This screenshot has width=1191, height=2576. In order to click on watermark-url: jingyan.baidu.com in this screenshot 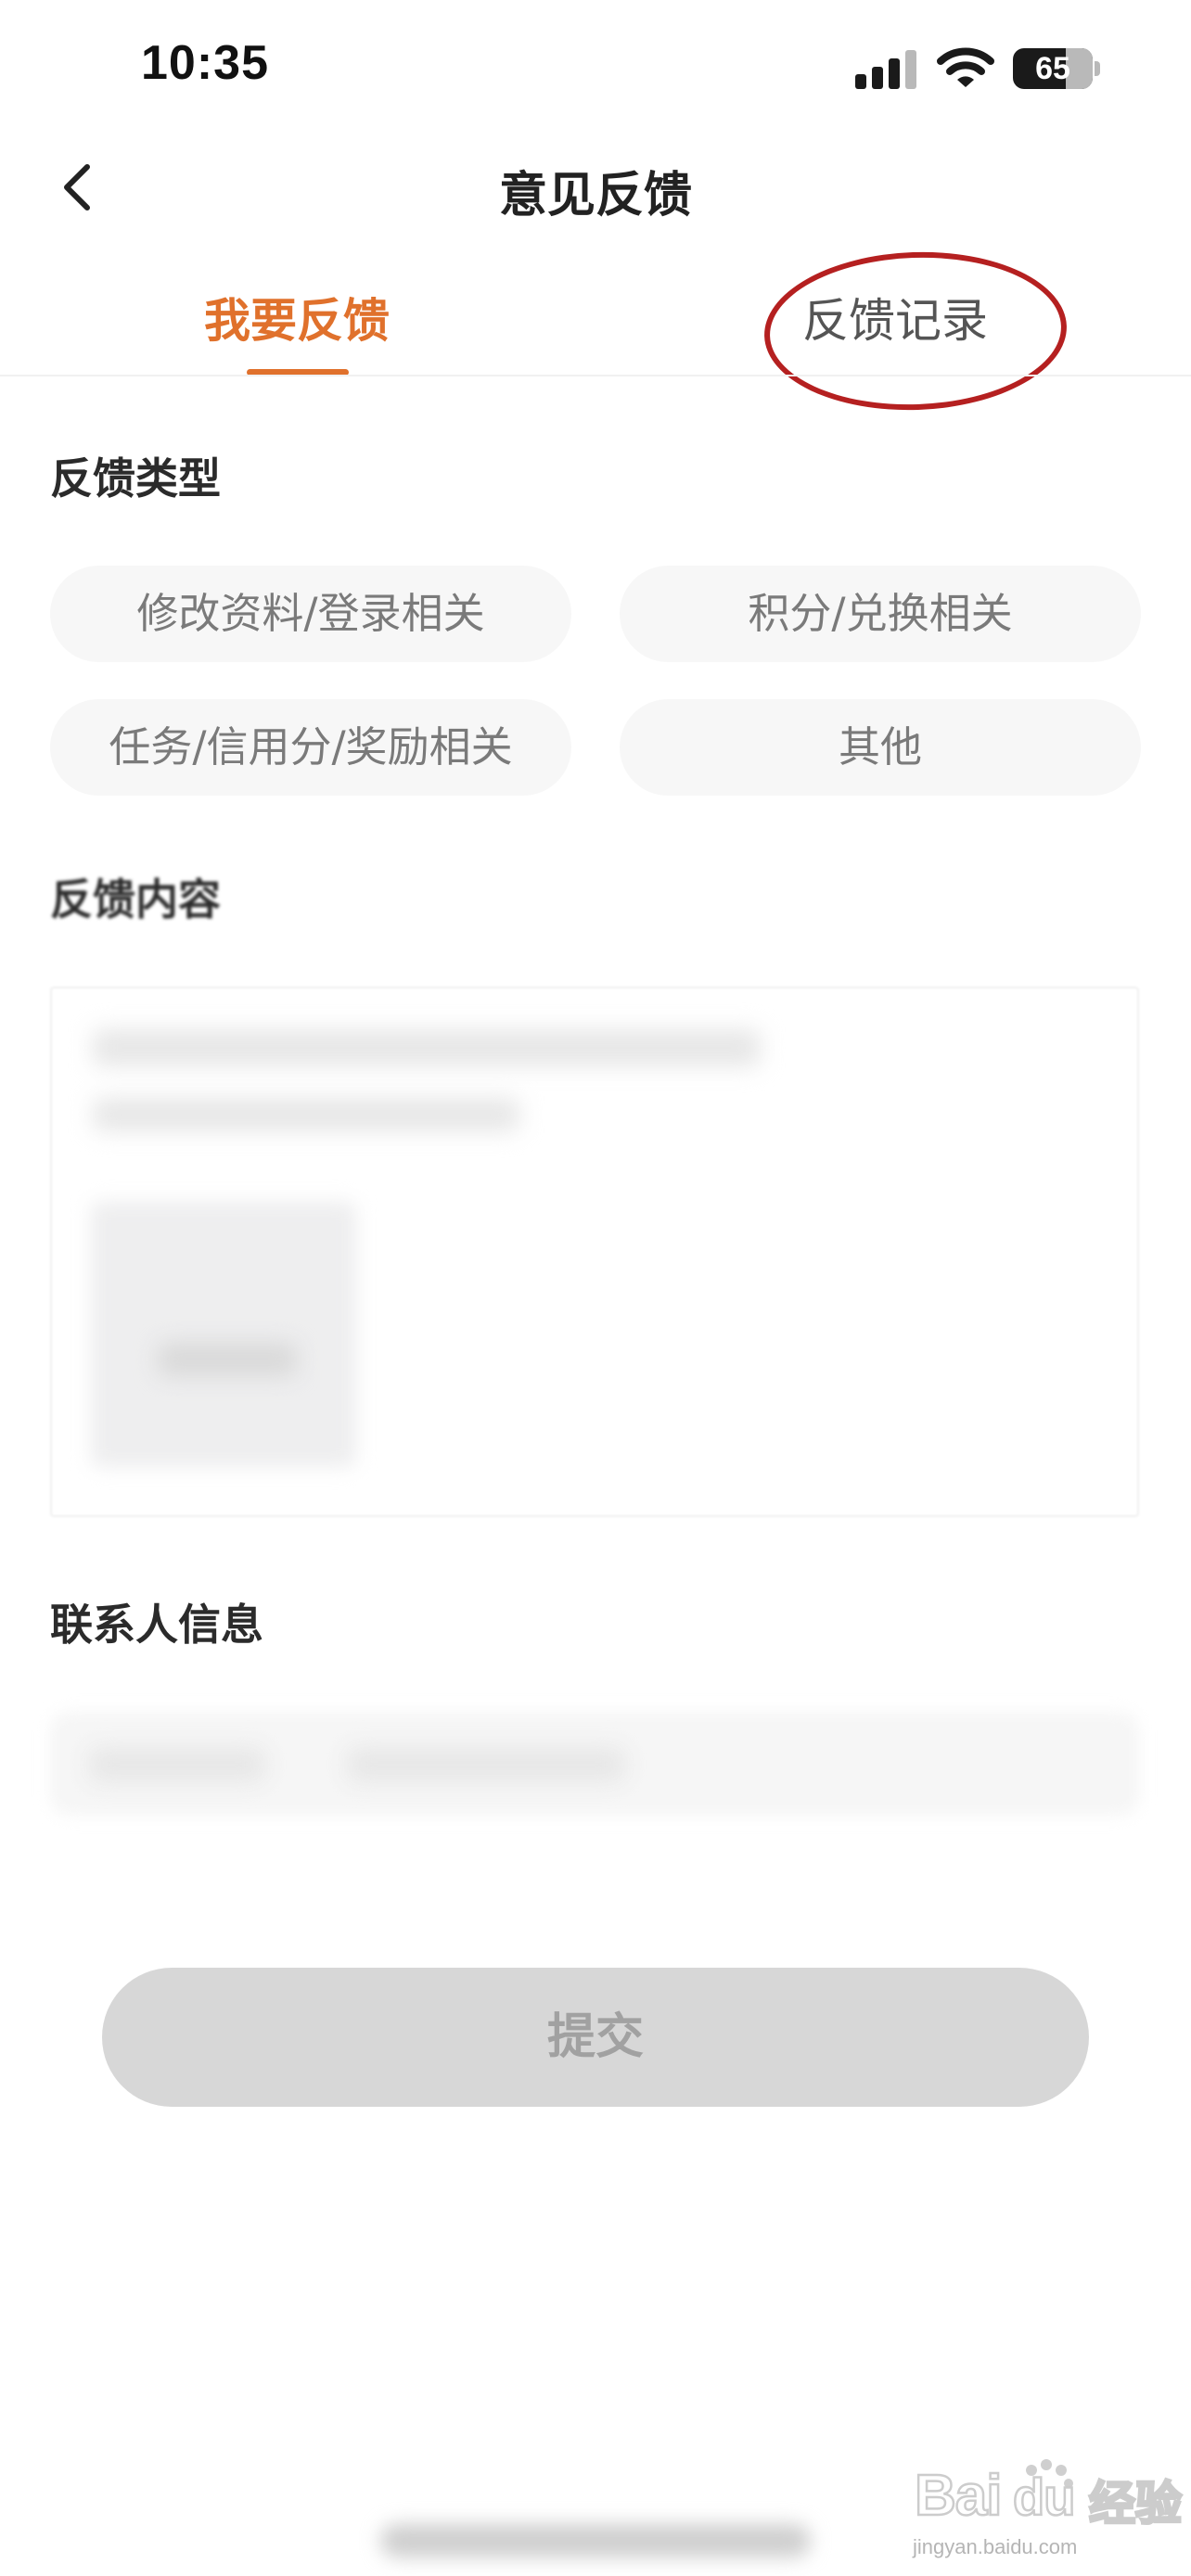, I will do `click(996, 2546)`.